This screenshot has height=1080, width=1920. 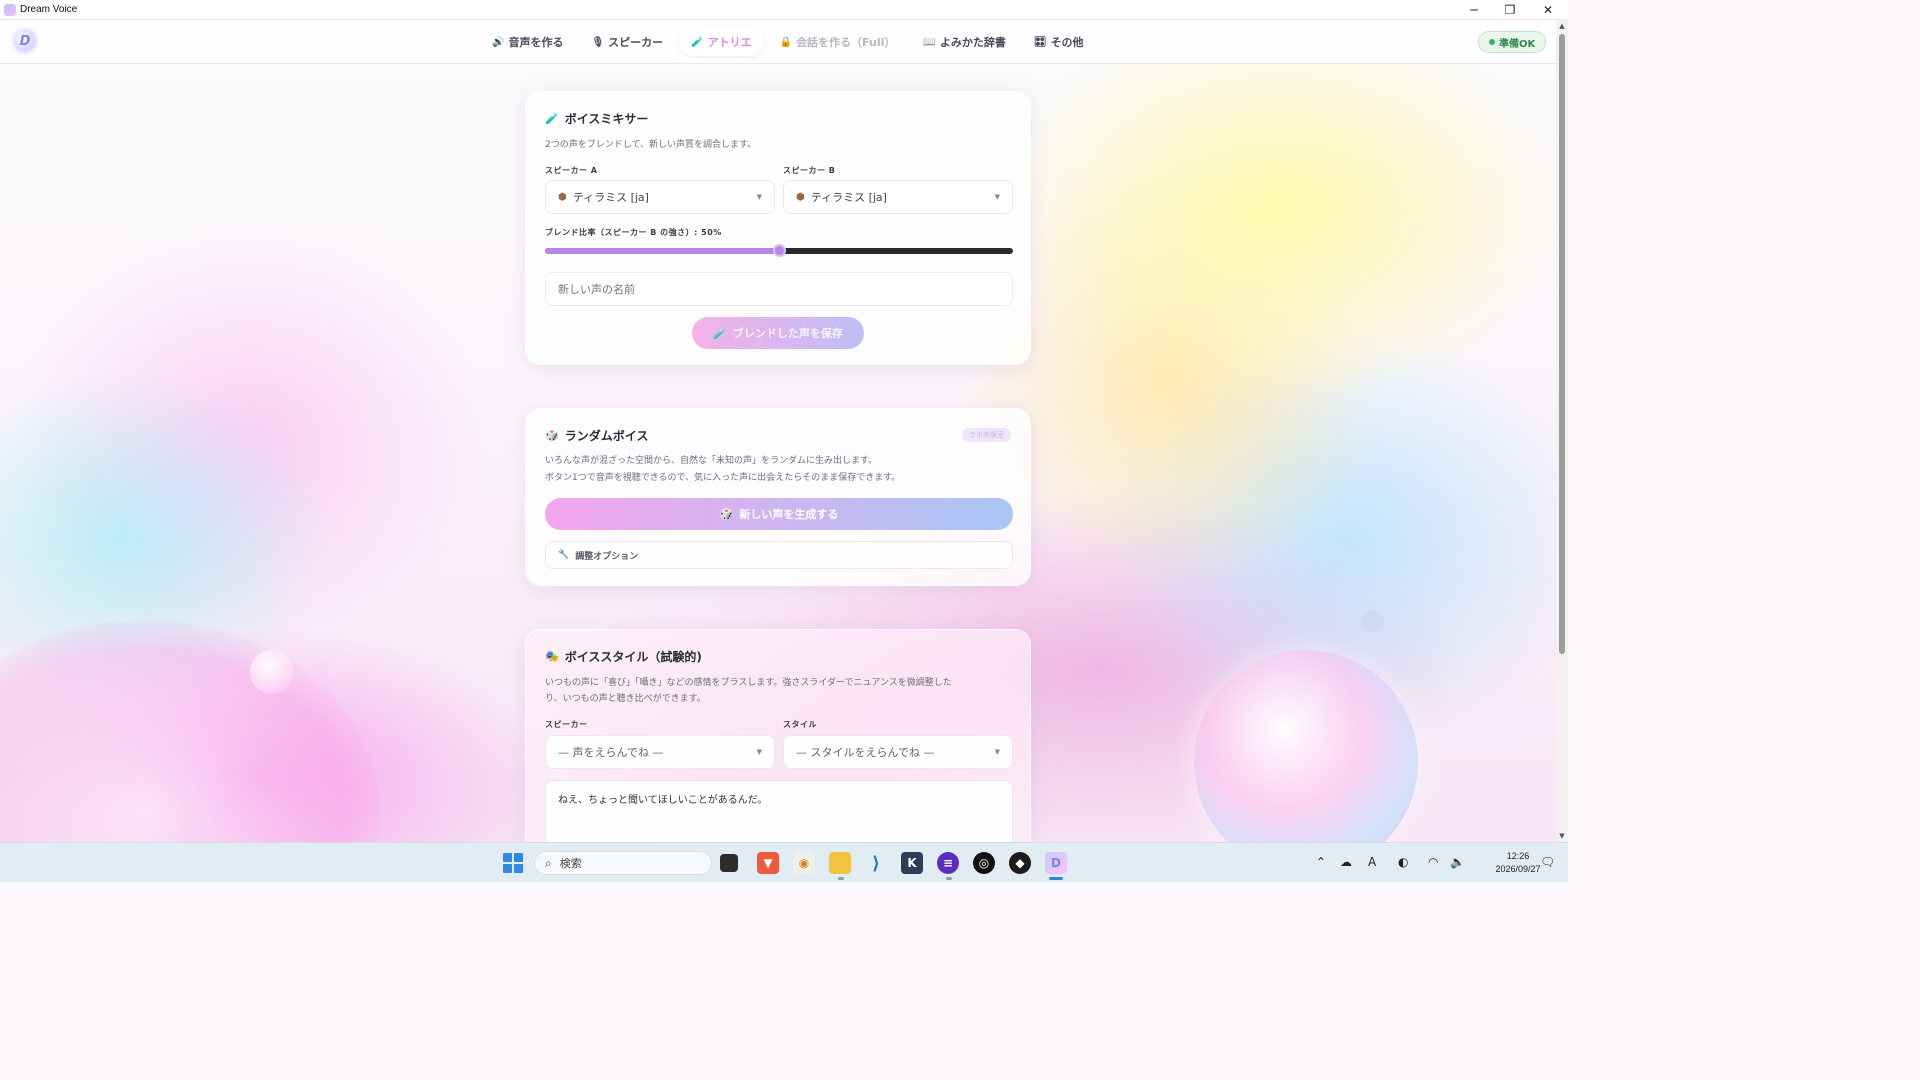 What do you see at coordinates (1457, 862) in the screenshot?
I see `volume-icon: 🔈` at bounding box center [1457, 862].